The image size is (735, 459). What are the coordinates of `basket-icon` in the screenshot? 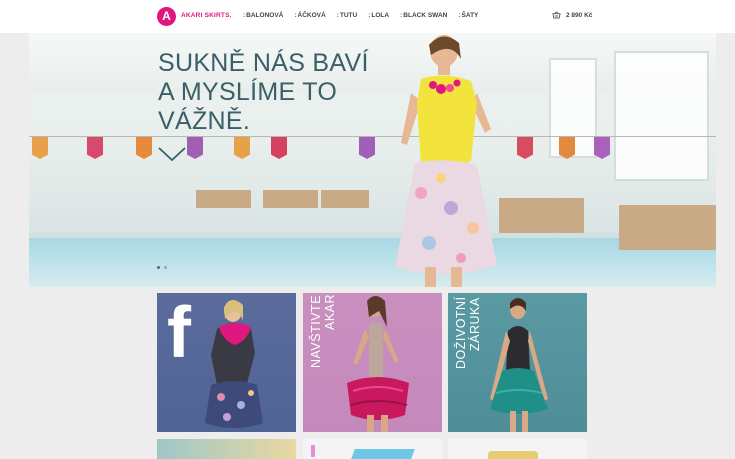 It's located at (556, 15).